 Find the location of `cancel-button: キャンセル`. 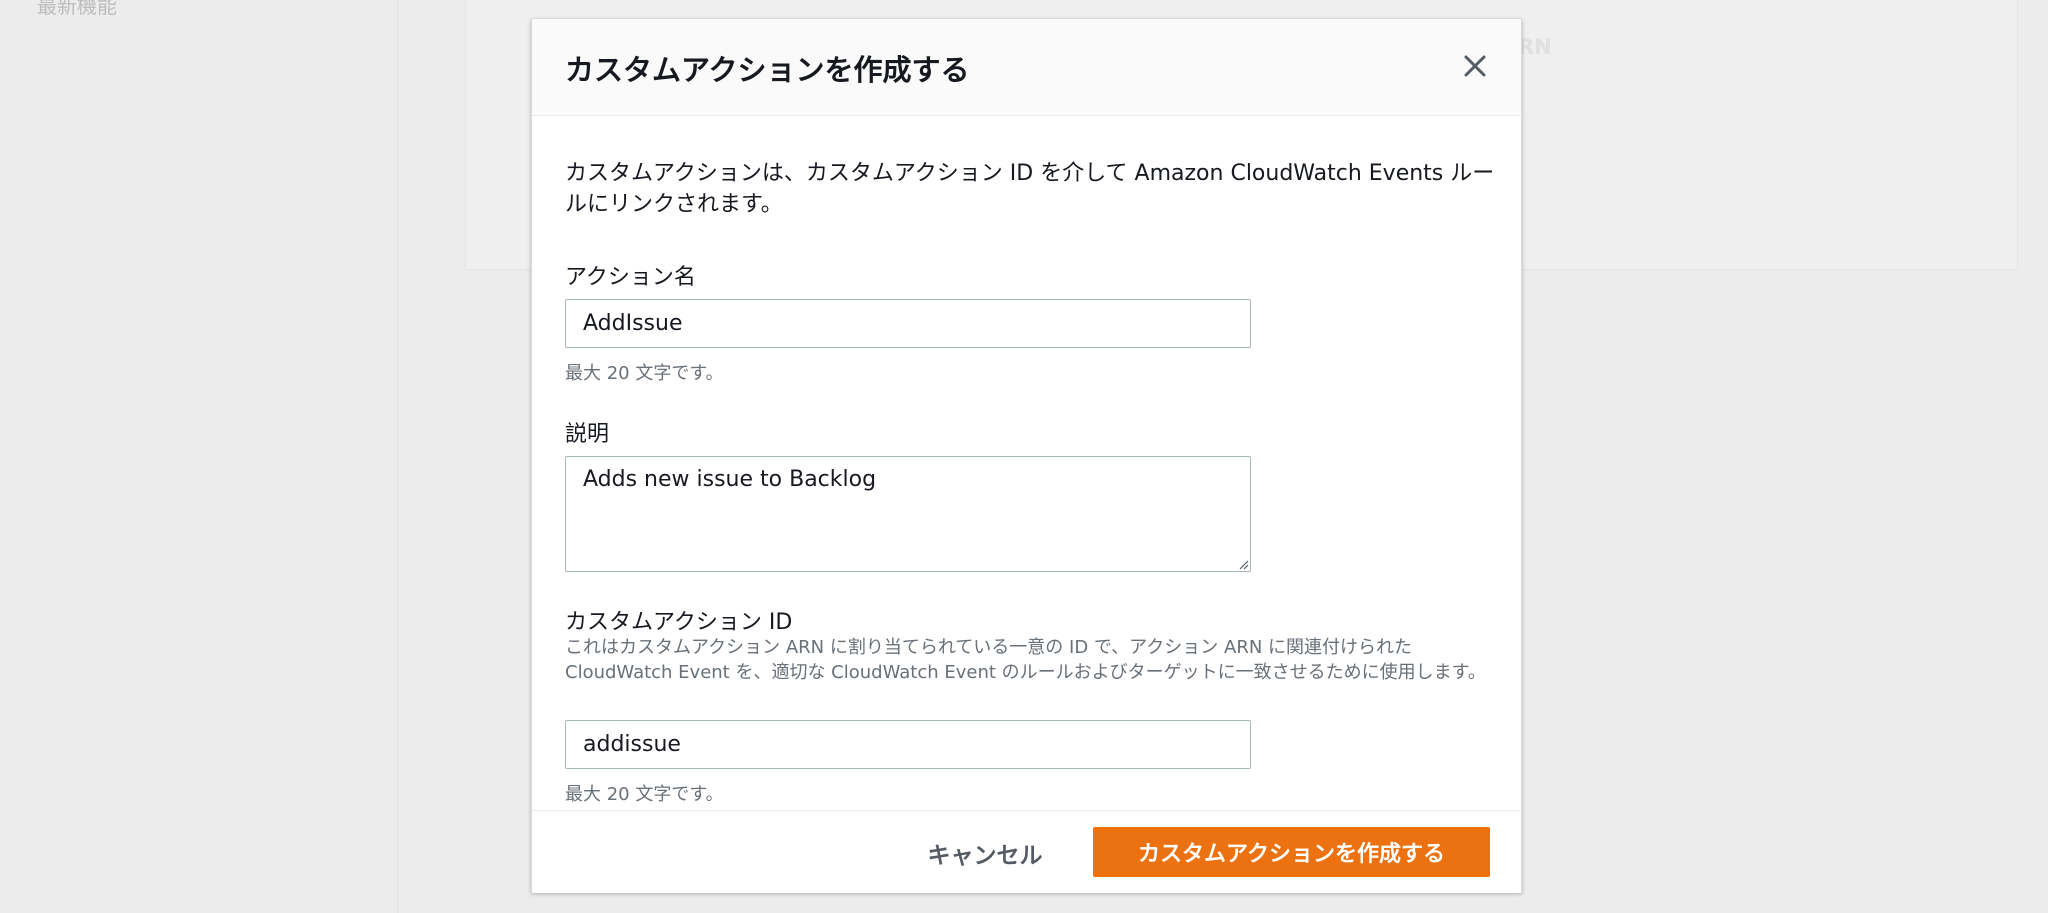

cancel-button: キャンセル is located at coordinates (985, 853).